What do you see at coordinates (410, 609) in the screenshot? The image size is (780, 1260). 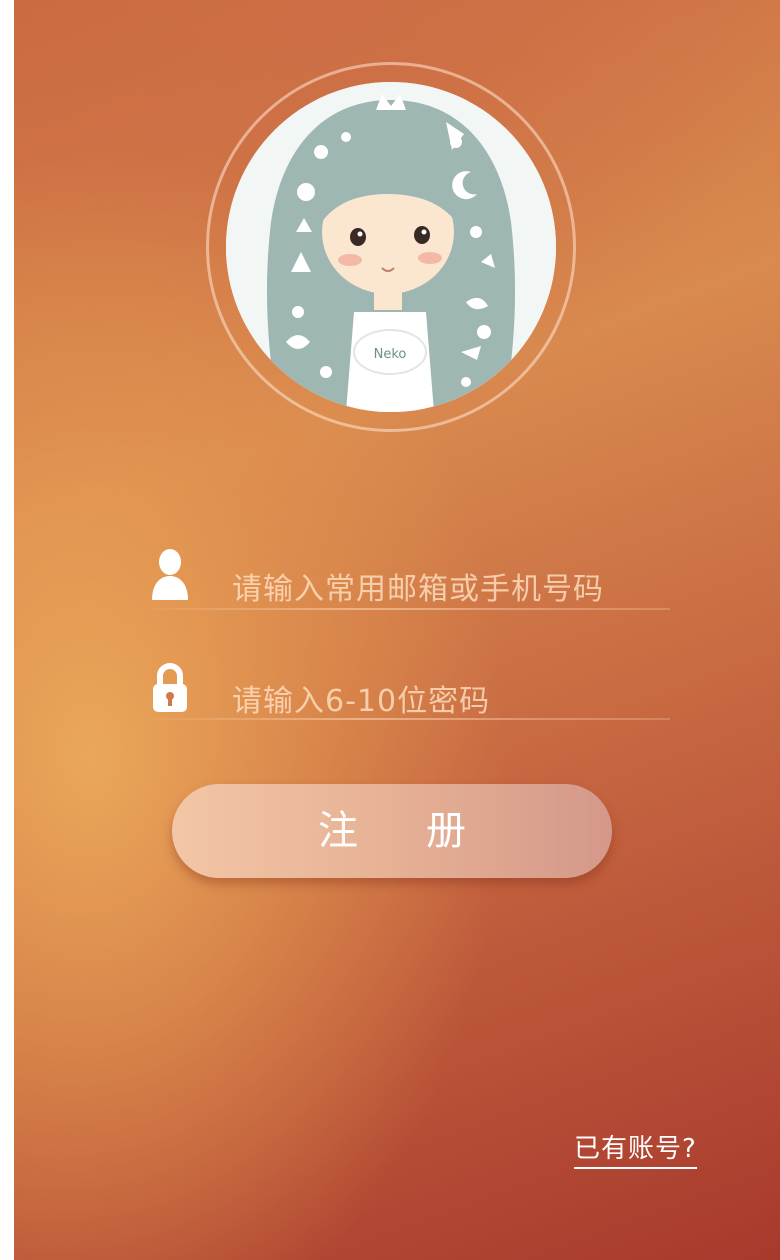 I see `username-underline` at bounding box center [410, 609].